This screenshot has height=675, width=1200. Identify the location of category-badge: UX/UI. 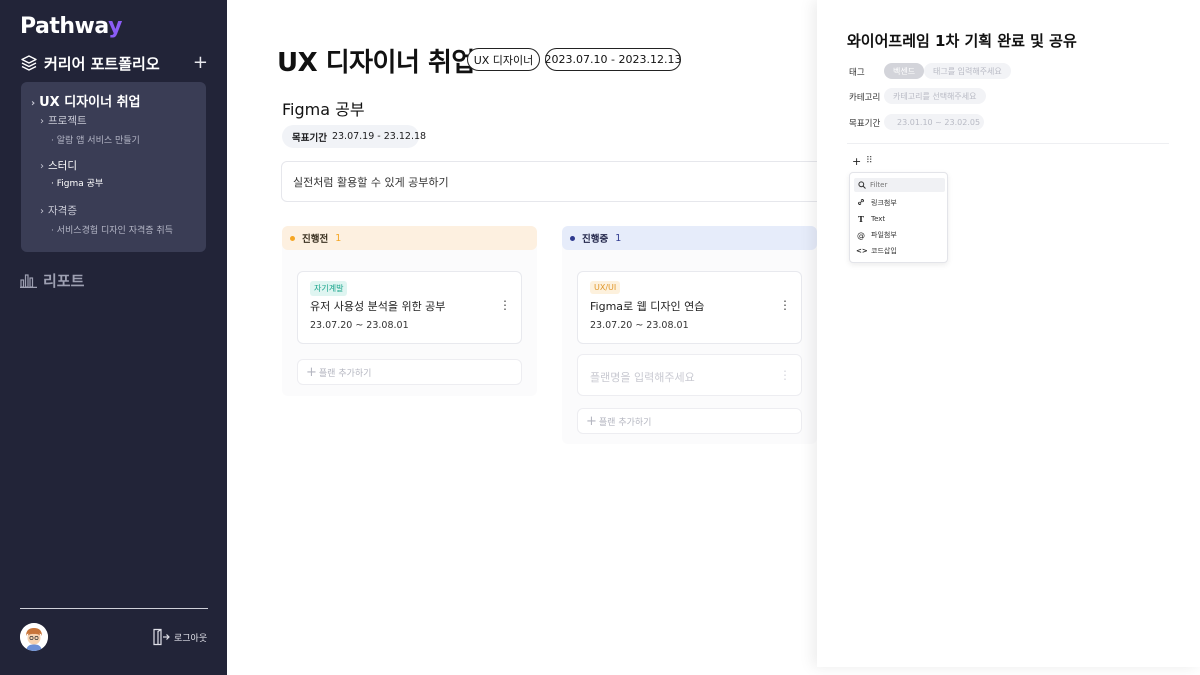
(605, 287).